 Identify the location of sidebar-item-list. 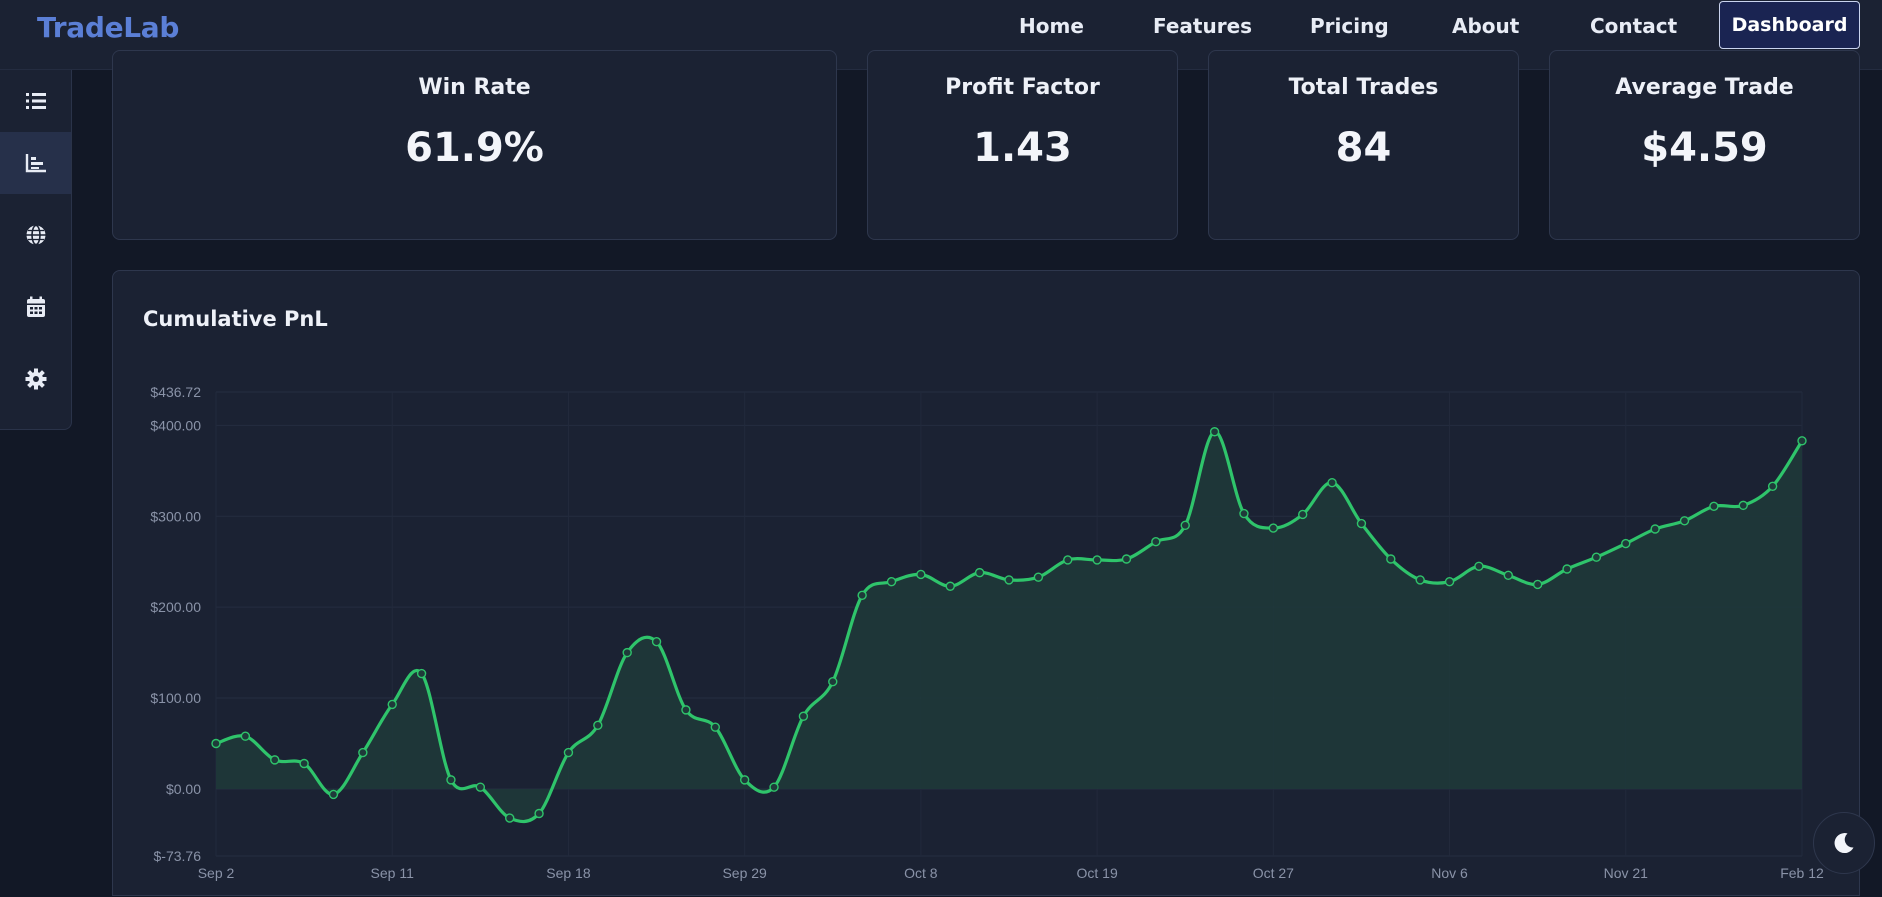
(35, 101).